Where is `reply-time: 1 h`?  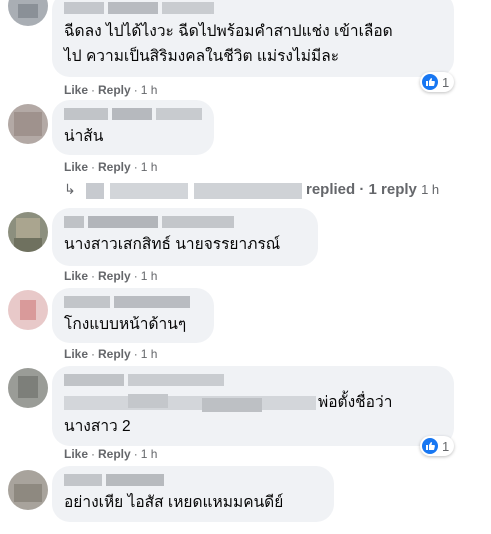
reply-time: 1 h is located at coordinates (430, 189).